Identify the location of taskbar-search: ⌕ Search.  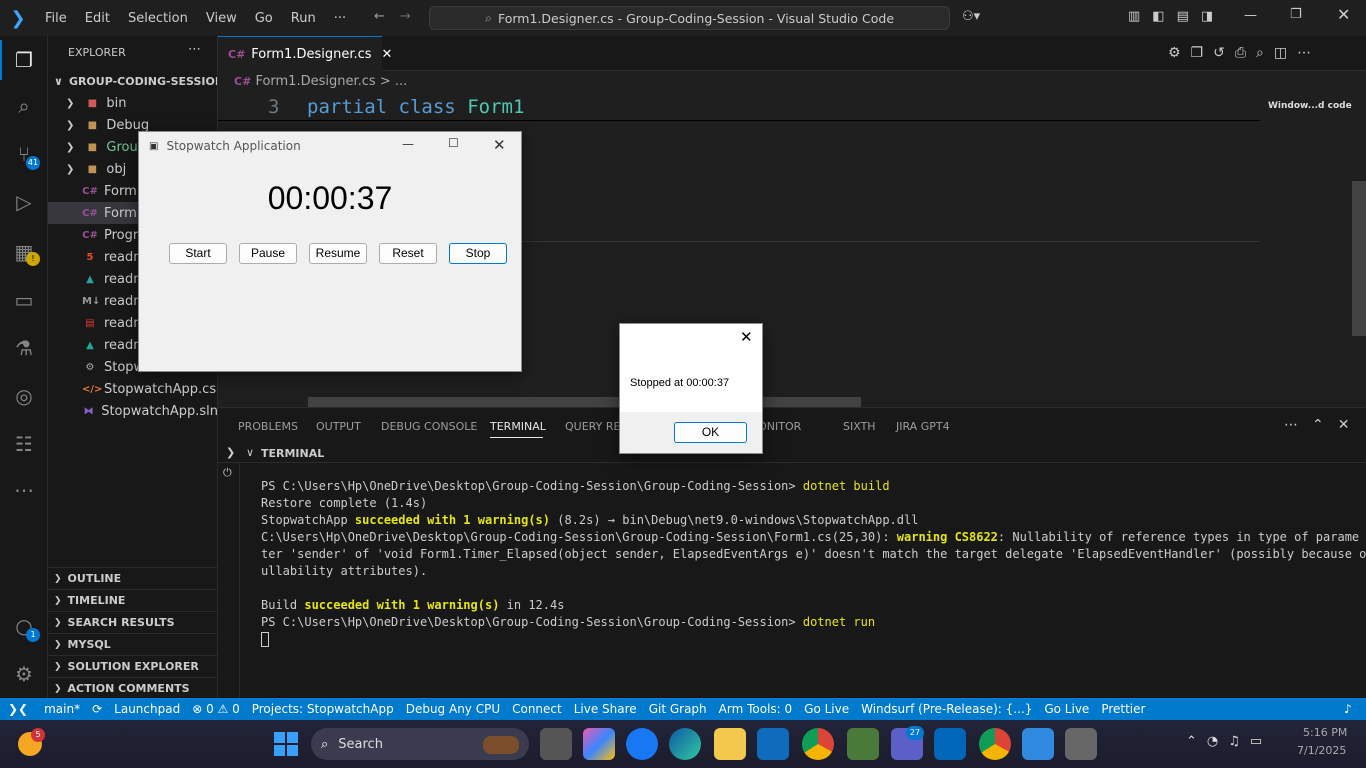
(420, 744).